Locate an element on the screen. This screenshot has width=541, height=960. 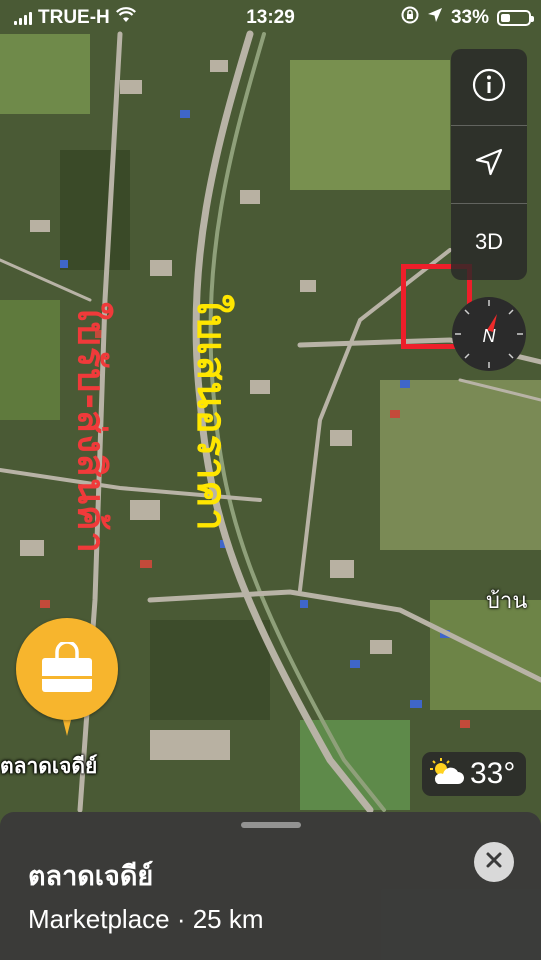
close-icon is located at coordinates (494, 862).